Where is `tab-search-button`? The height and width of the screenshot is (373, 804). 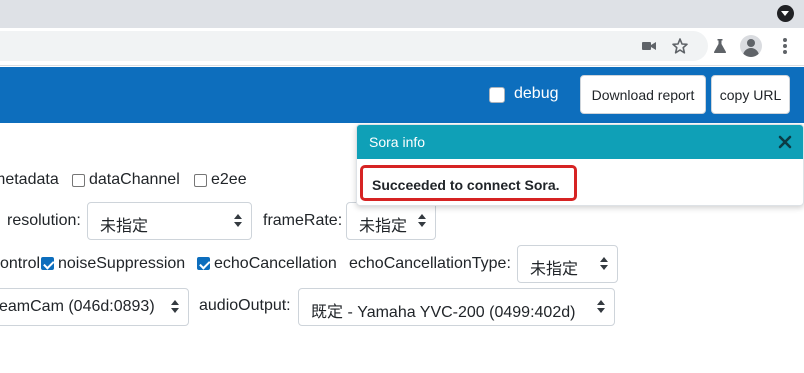
tab-search-button is located at coordinates (785, 13).